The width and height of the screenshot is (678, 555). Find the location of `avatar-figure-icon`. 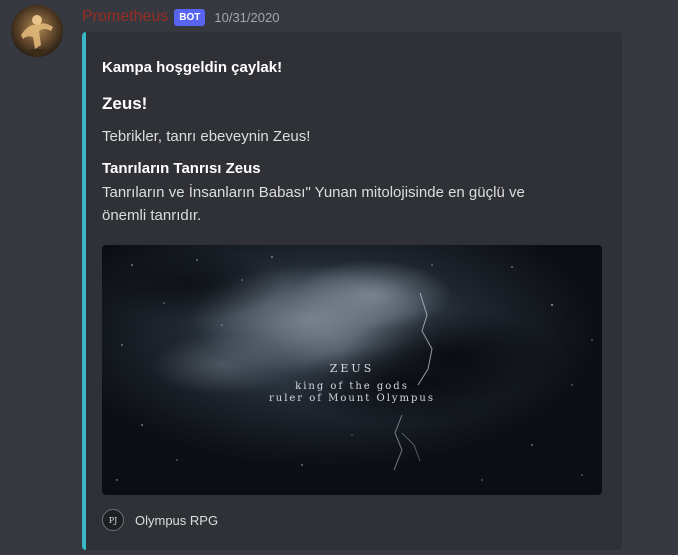

avatar-figure-icon is located at coordinates (37, 31).